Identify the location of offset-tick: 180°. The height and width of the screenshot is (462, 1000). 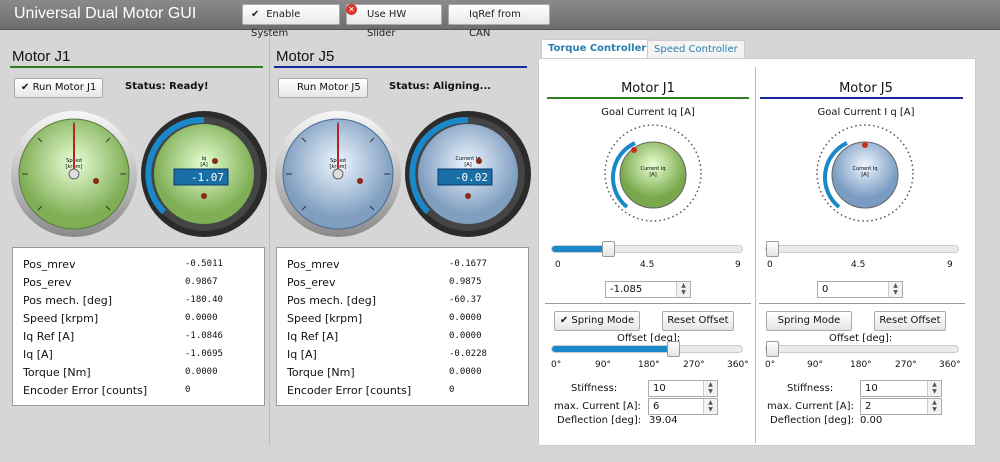
(861, 365).